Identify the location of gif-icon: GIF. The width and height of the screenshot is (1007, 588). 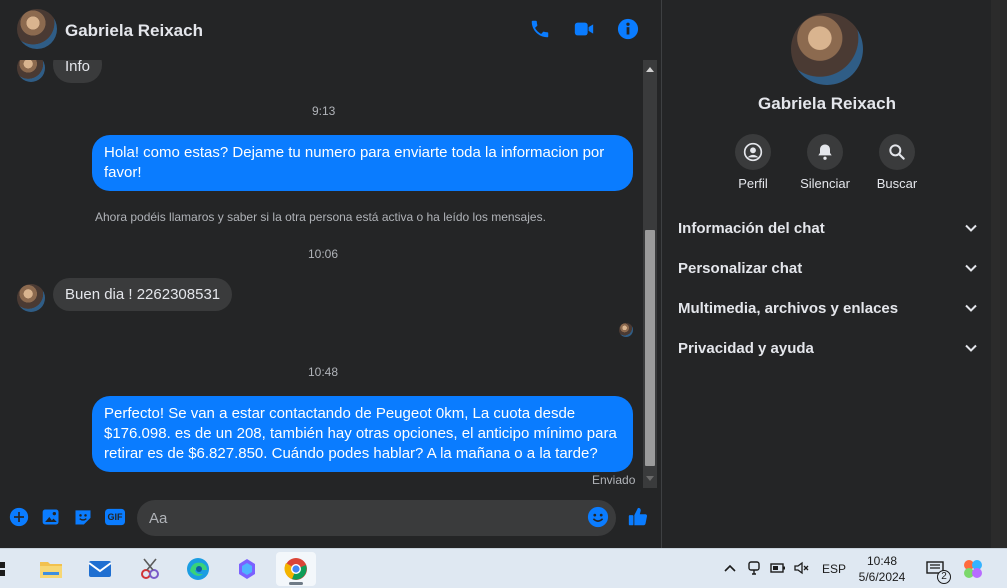
(115, 517).